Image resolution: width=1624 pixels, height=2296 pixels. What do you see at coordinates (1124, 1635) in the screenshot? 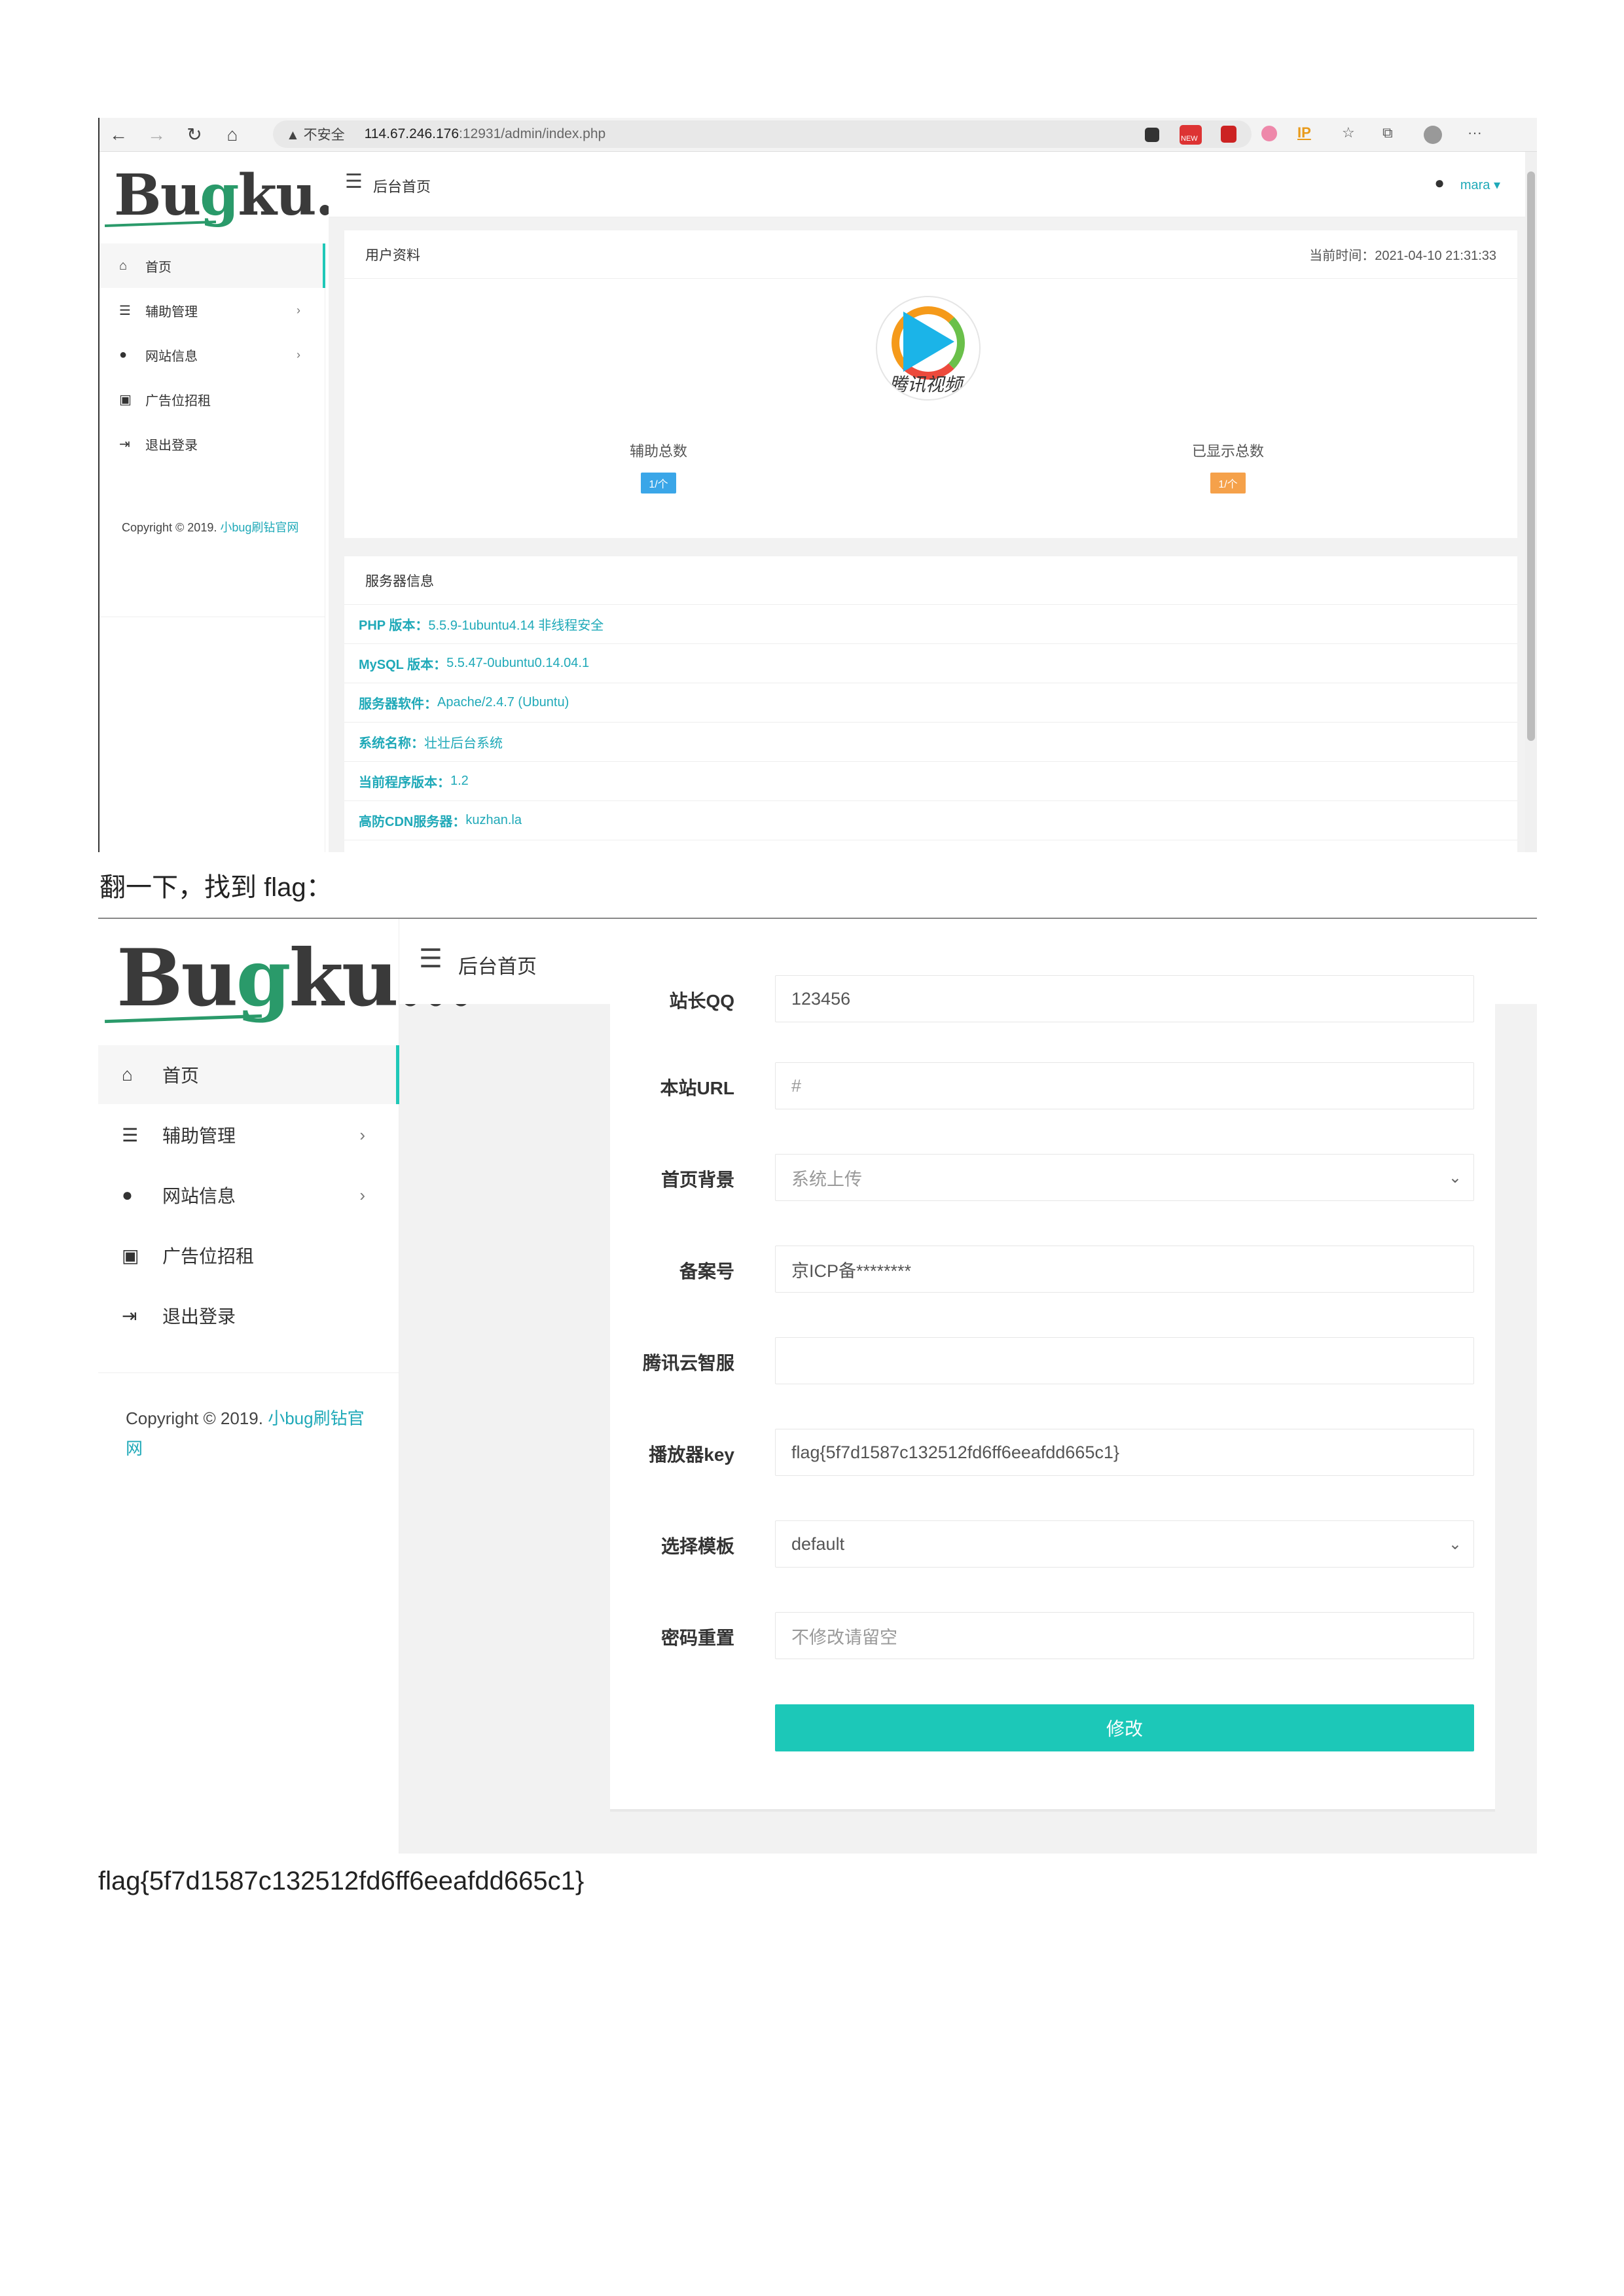
I see `password-reset-input: 不修改请留空` at bounding box center [1124, 1635].